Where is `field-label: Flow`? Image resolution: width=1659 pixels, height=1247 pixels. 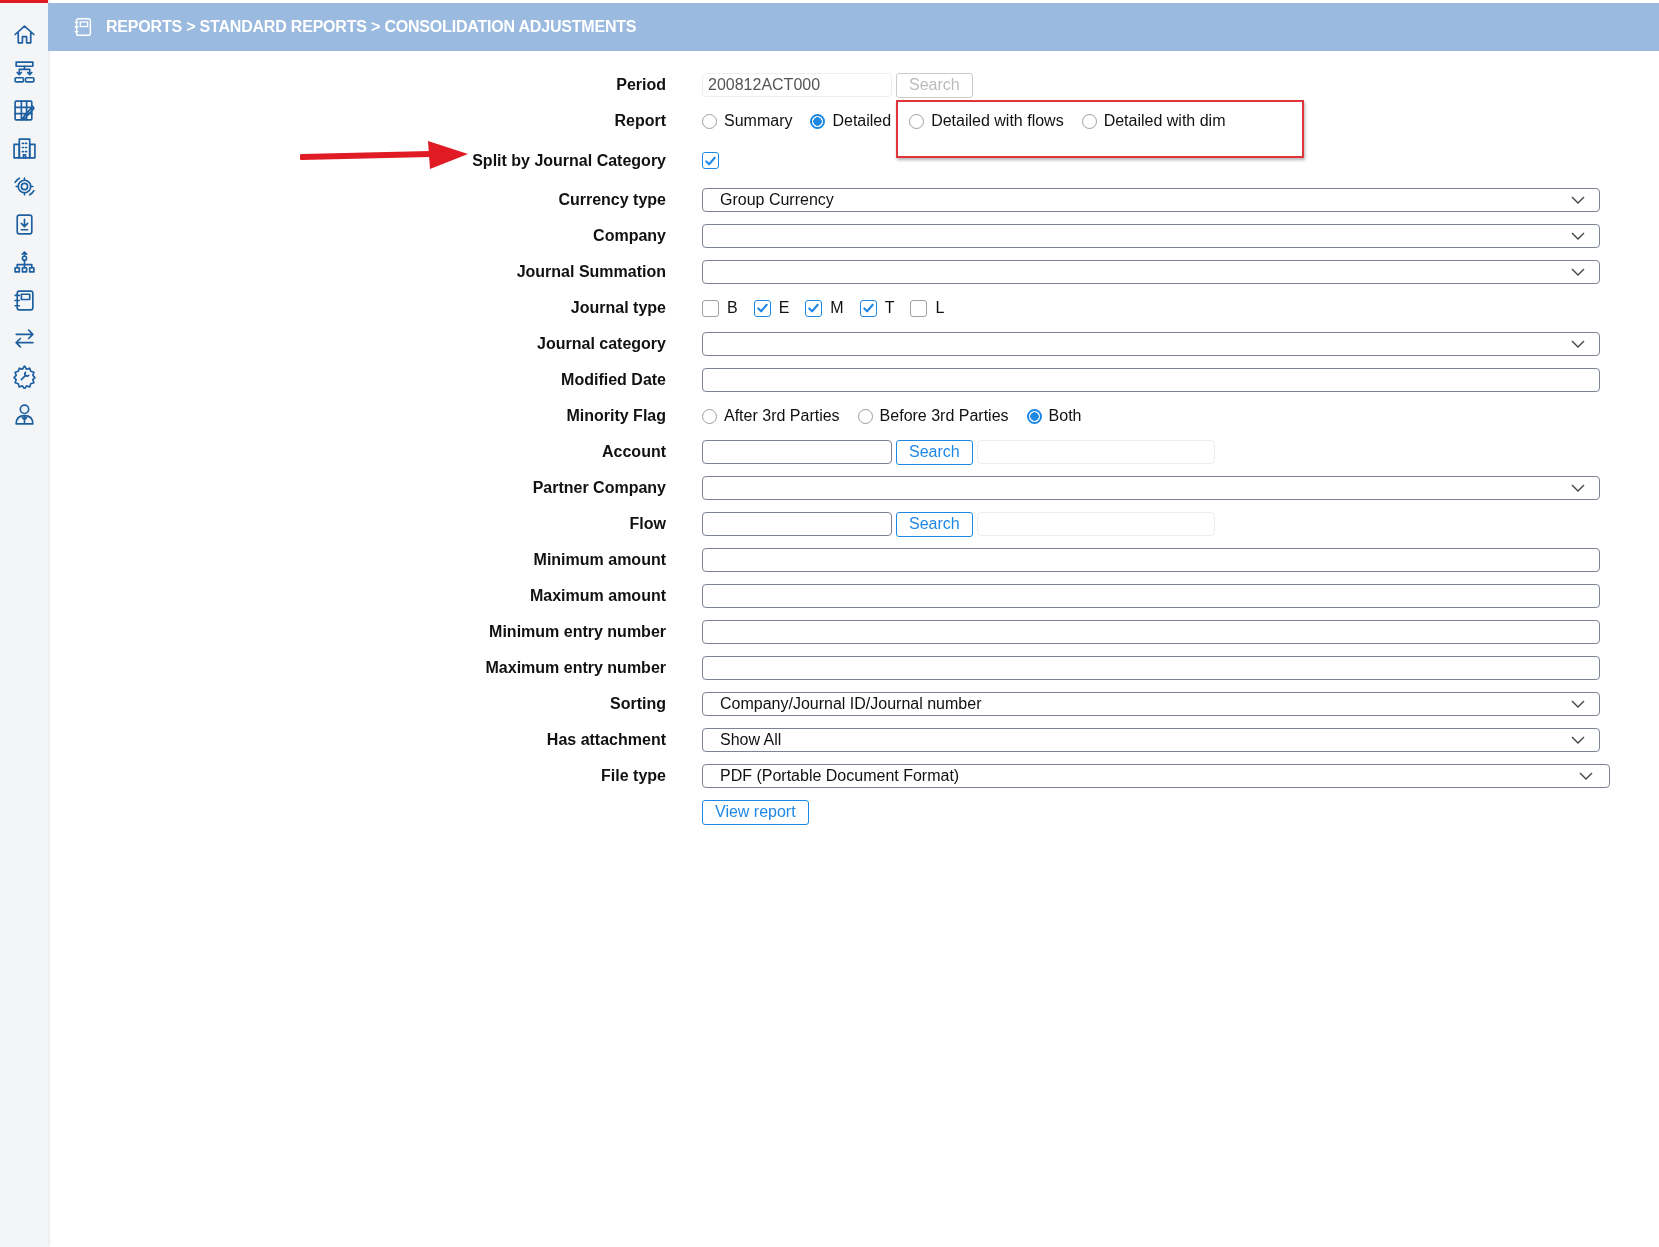 field-label: Flow is located at coordinates (647, 524).